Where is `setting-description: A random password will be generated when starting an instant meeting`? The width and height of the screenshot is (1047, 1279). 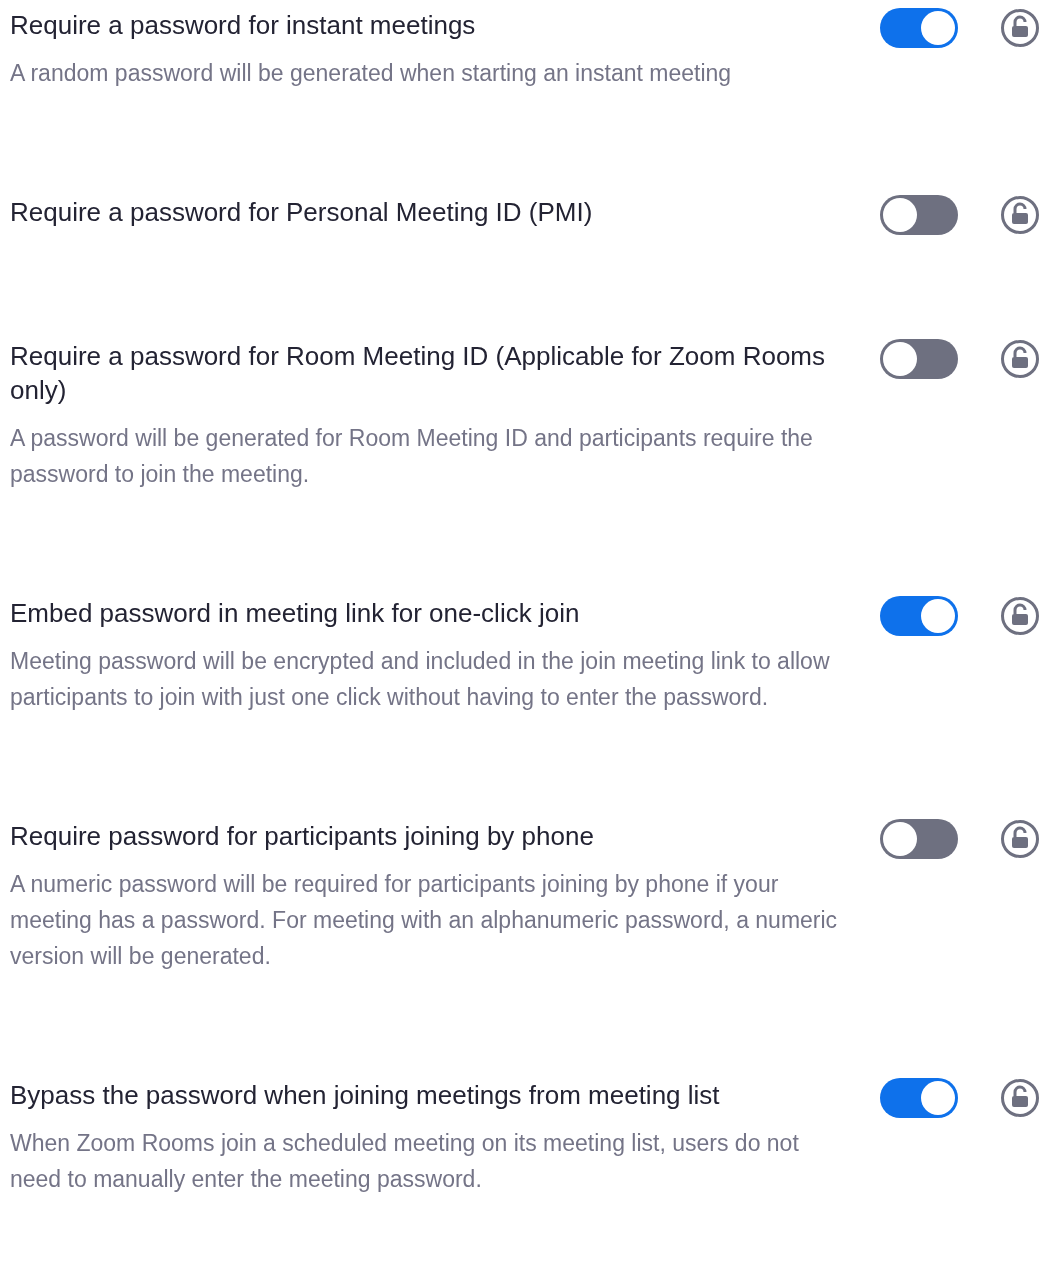
setting-description: A random password will be generated when starting an instant meeting is located at coordinates (371, 73).